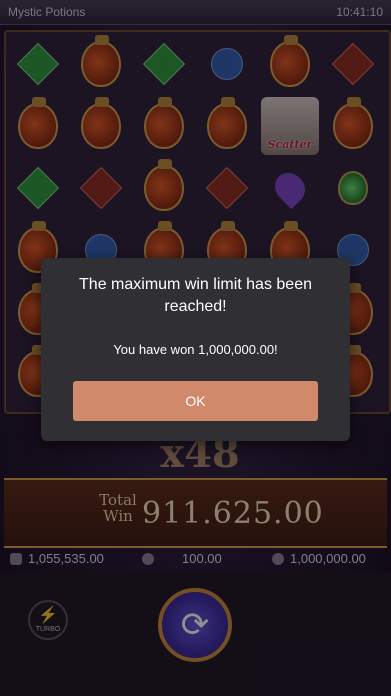 The image size is (391, 696). Describe the element at coordinates (195, 401) in the screenshot. I see `ok-button: OK` at that location.